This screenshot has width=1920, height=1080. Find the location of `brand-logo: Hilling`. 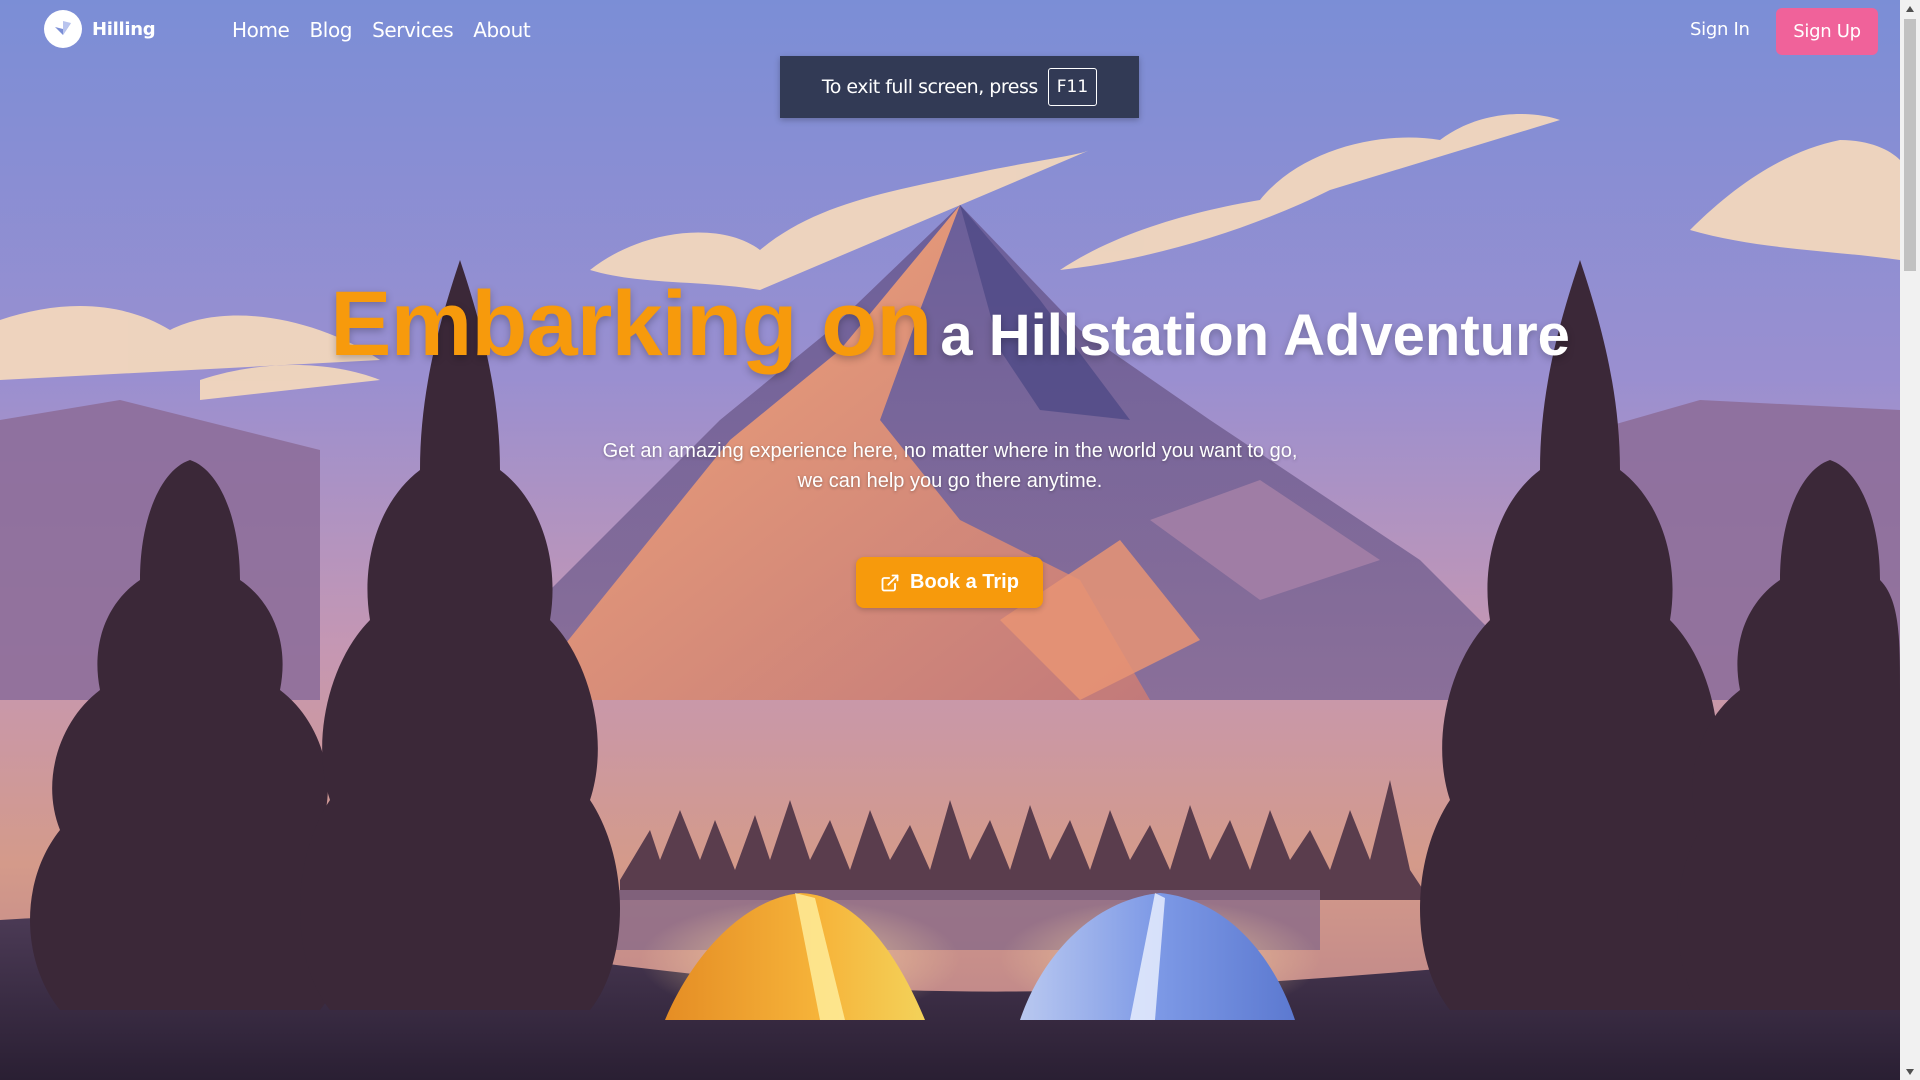

brand-logo: Hilling is located at coordinates (100, 29).